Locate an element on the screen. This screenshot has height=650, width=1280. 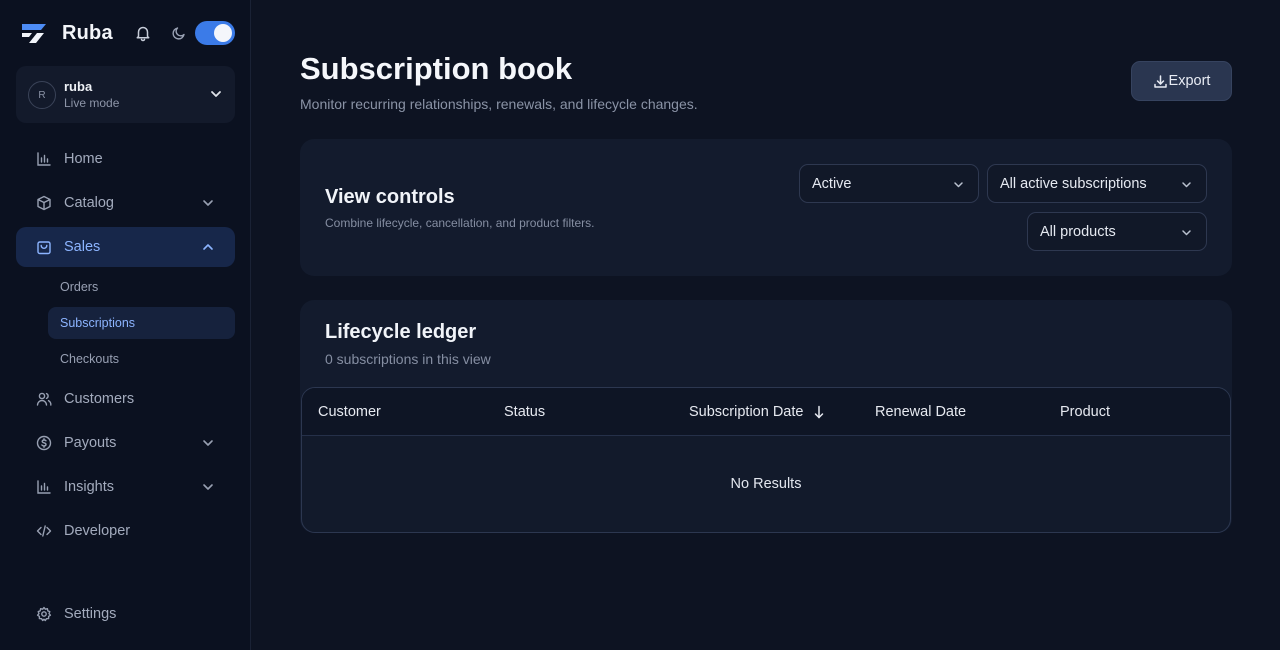
sidebar-item-customers: Customers is located at coordinates (125, 399).